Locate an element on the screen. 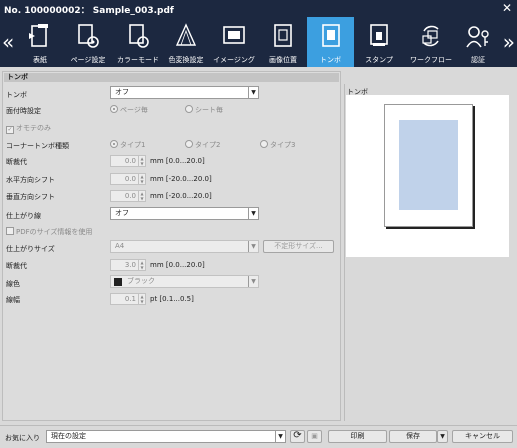 The width and height of the screenshot is (517, 448). vshift-label: 垂直方向シフト is located at coordinates (30, 197).